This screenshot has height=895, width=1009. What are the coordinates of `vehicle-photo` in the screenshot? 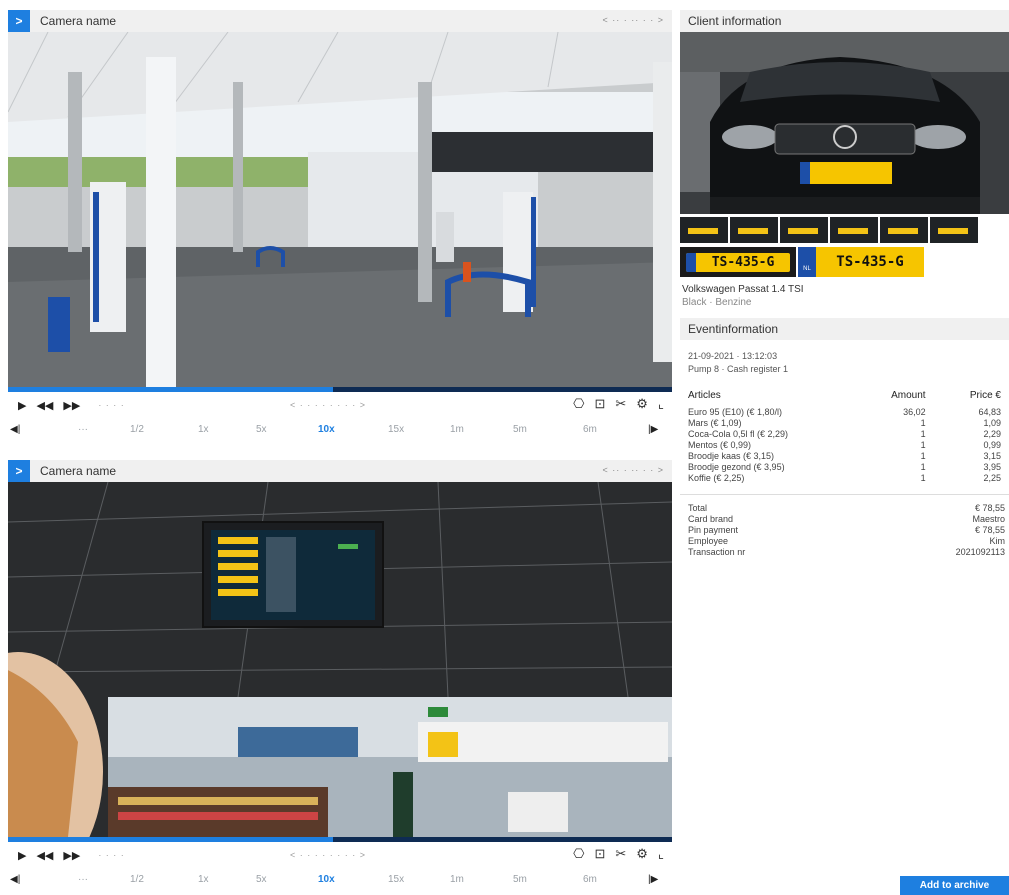 It's located at (844, 123).